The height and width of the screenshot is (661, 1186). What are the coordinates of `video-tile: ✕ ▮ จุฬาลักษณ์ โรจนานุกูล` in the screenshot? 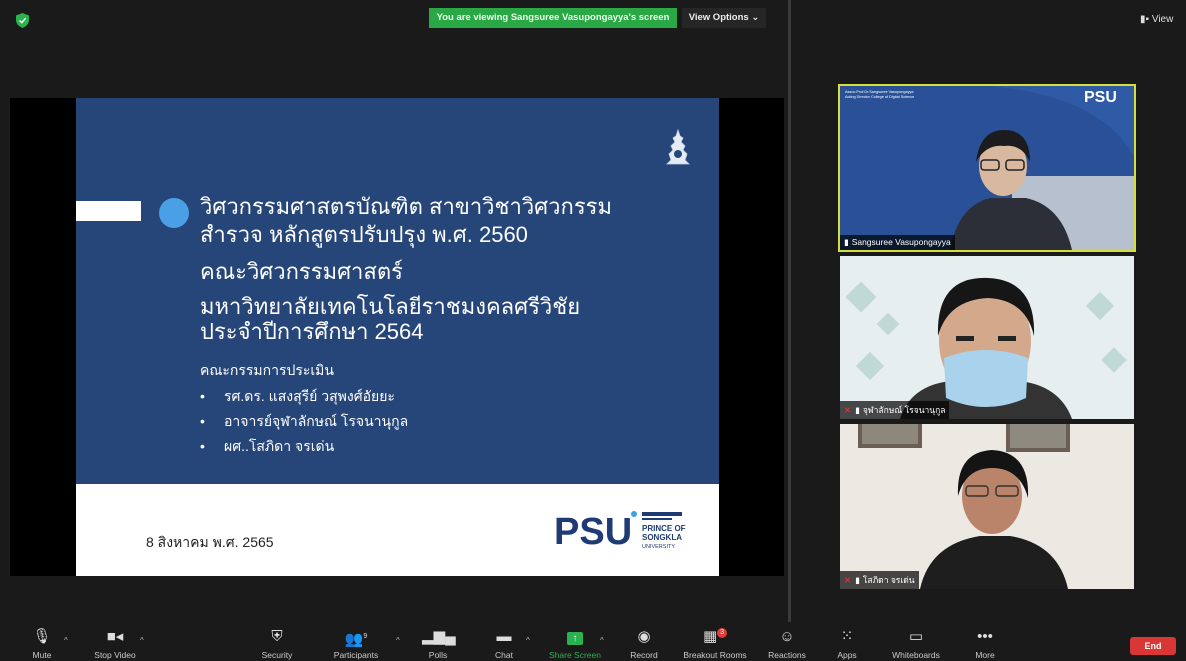 It's located at (987, 337).